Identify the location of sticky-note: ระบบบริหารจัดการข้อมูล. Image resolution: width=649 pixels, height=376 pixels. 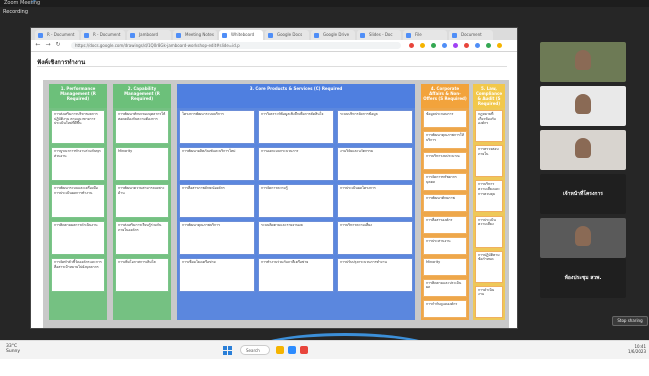
(375, 127).